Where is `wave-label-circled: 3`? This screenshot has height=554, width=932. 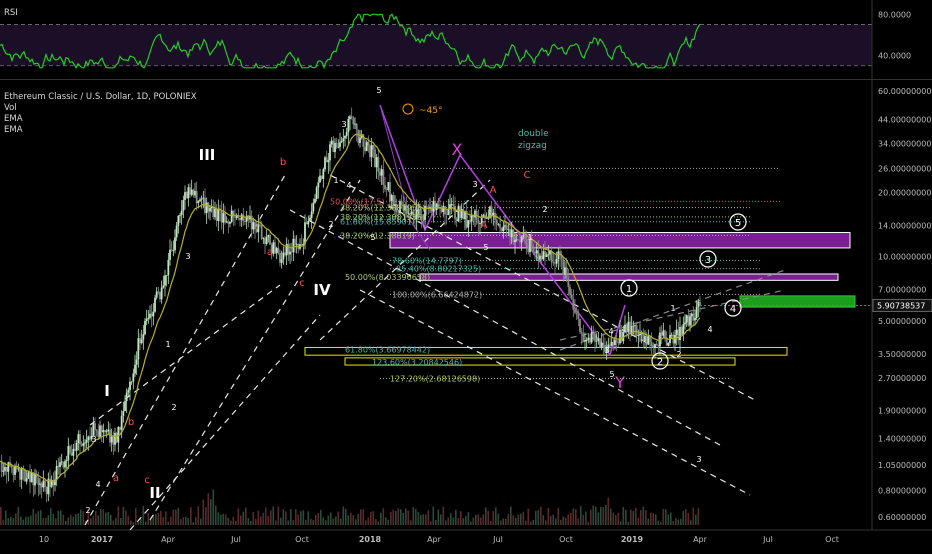
wave-label-circled: 3 is located at coordinates (708, 260).